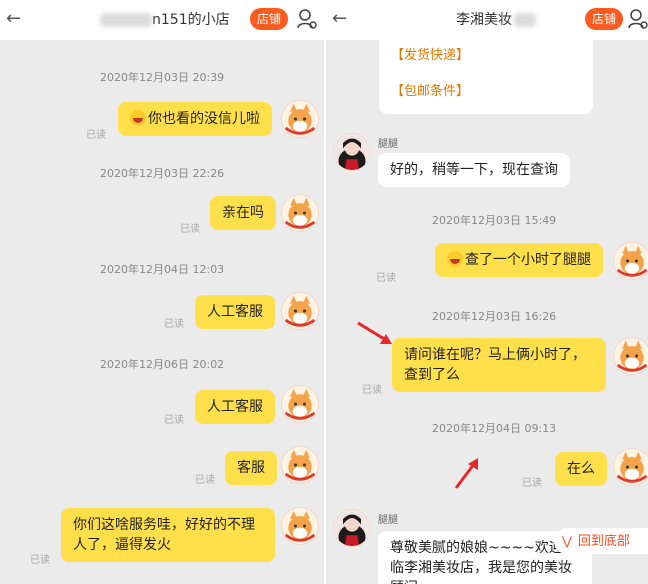 The width and height of the screenshot is (648, 584). I want to click on timestamp: 2020年12月04日 09:13, so click(494, 428).